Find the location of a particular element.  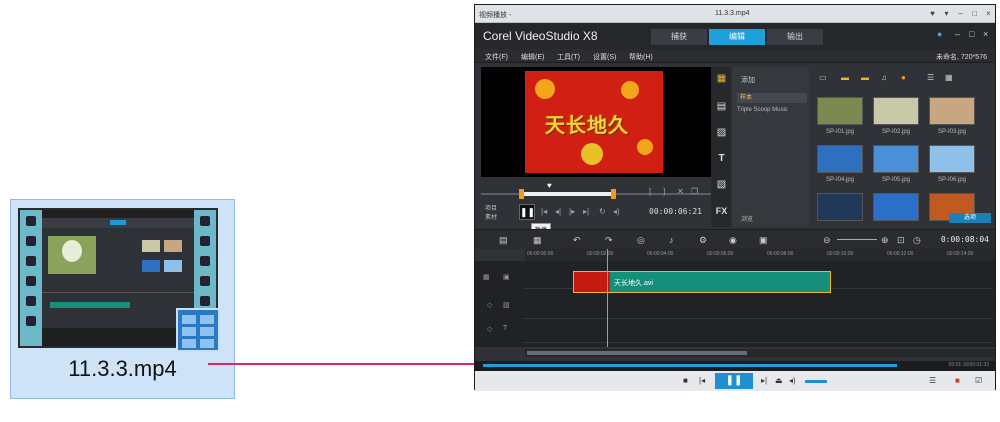

sound-mixer-icon: ♪ is located at coordinates (671, 240).